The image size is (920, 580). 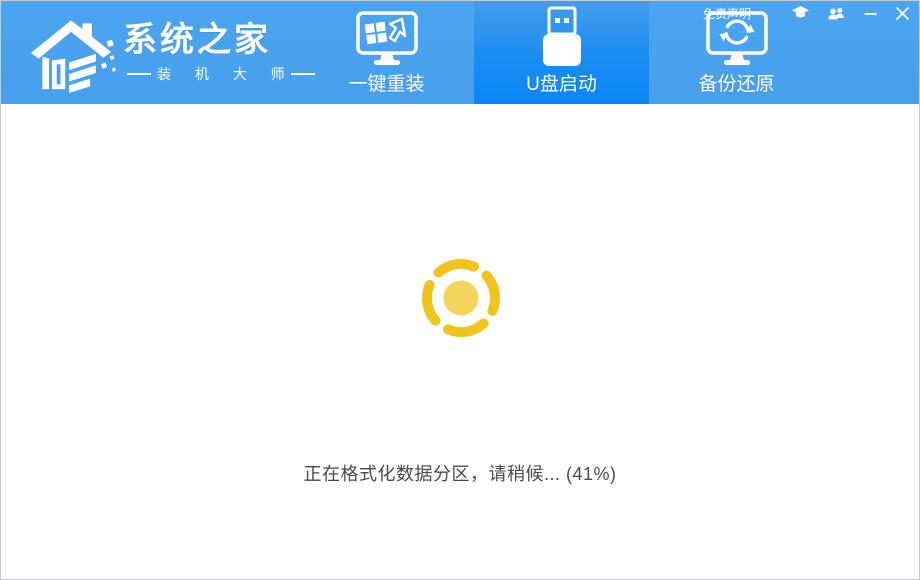 What do you see at coordinates (197, 40) in the screenshot?
I see `app-title: 系统之家` at bounding box center [197, 40].